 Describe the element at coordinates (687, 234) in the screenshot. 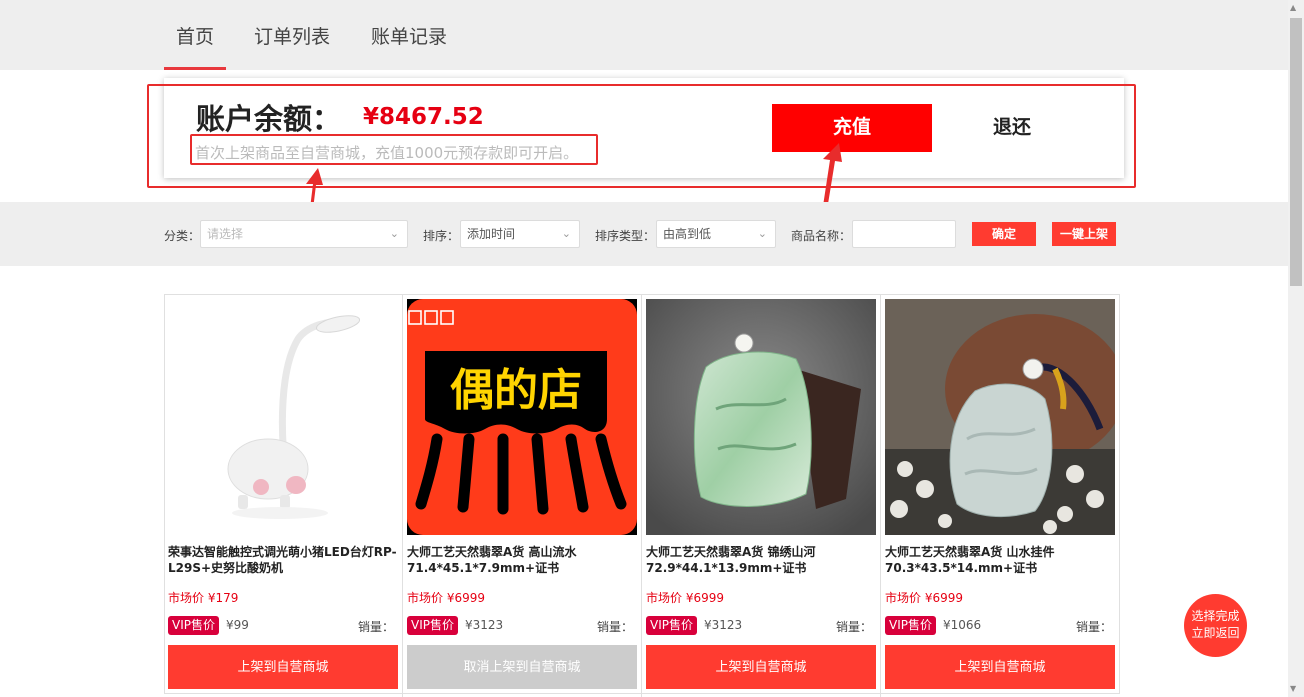

I see `sort-type-select-value: 由高到低` at that location.